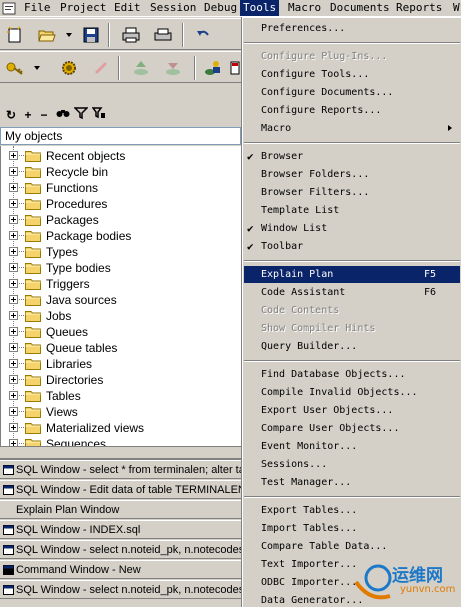 Image resolution: width=461 pixels, height=607 pixels. I want to click on menu-debug: Debug, so click(220, 8).